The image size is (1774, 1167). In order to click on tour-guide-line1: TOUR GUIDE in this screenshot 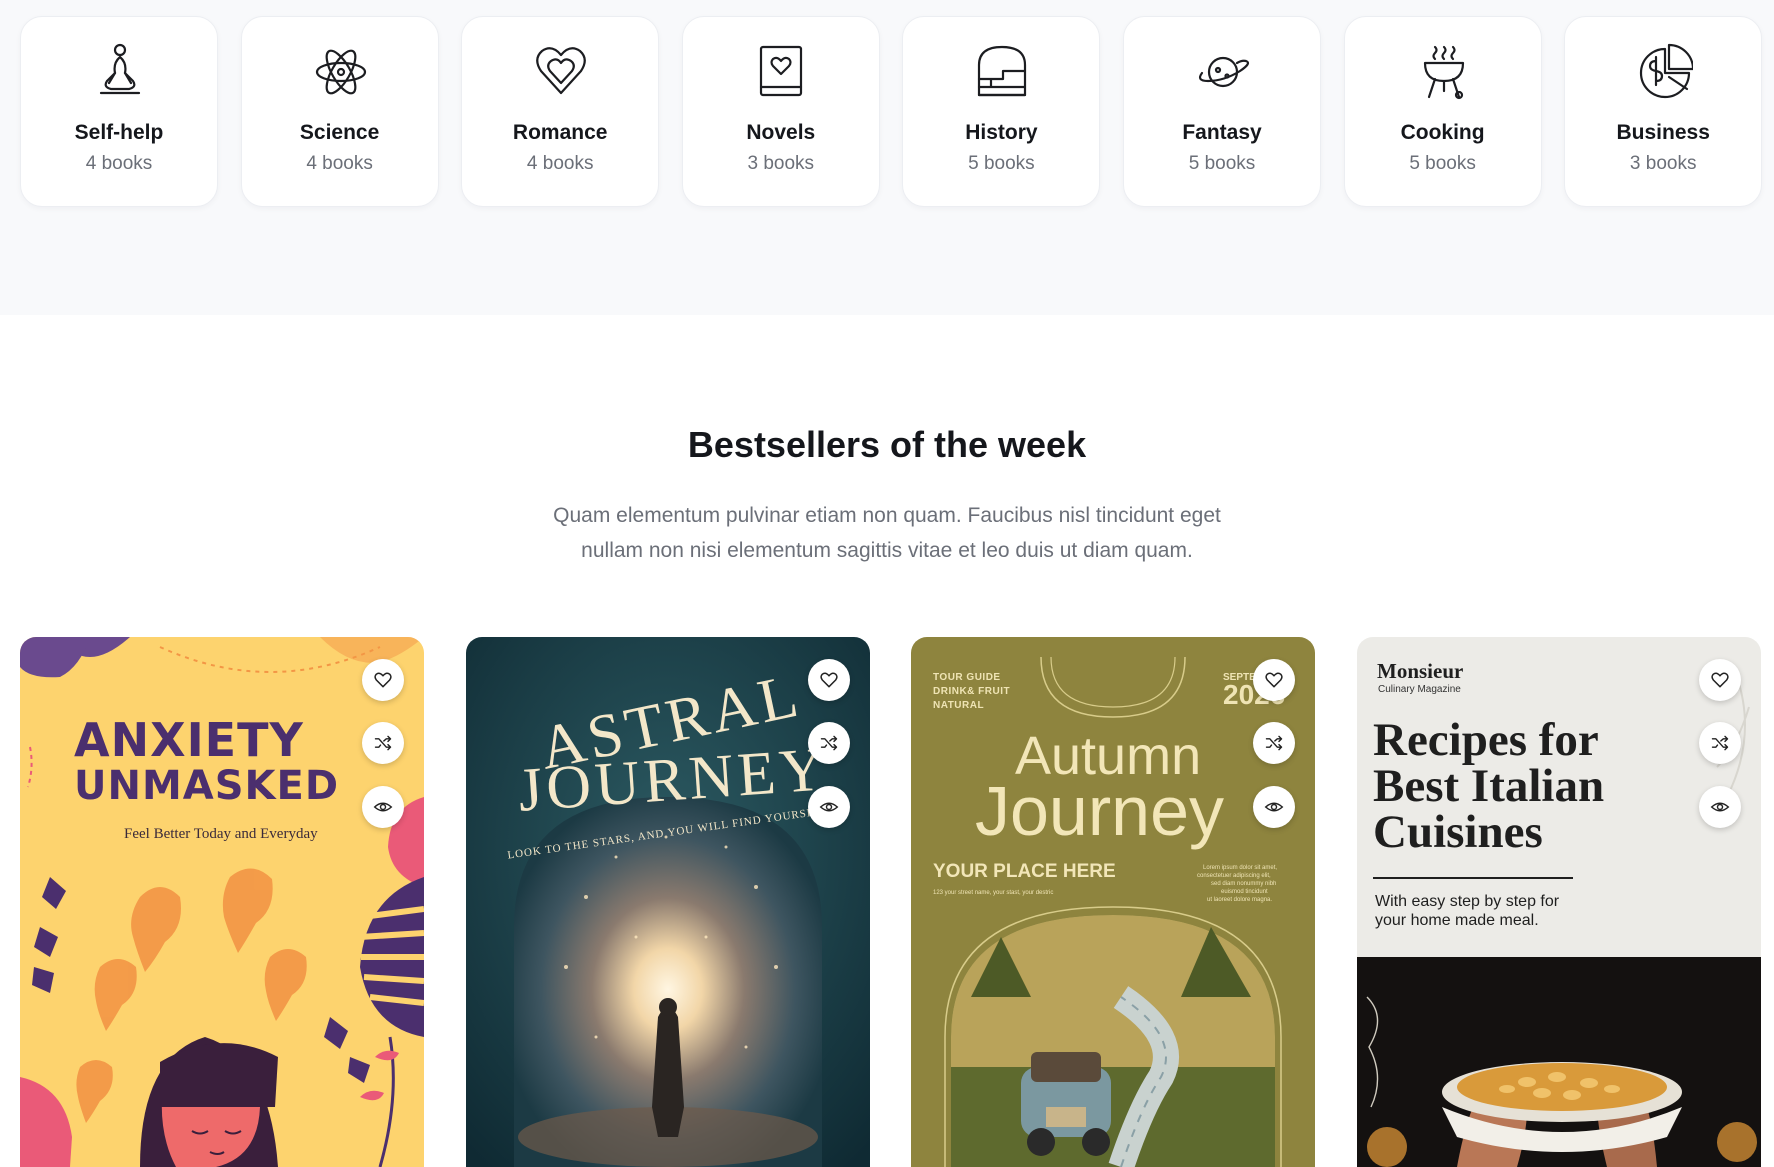, I will do `click(967, 677)`.